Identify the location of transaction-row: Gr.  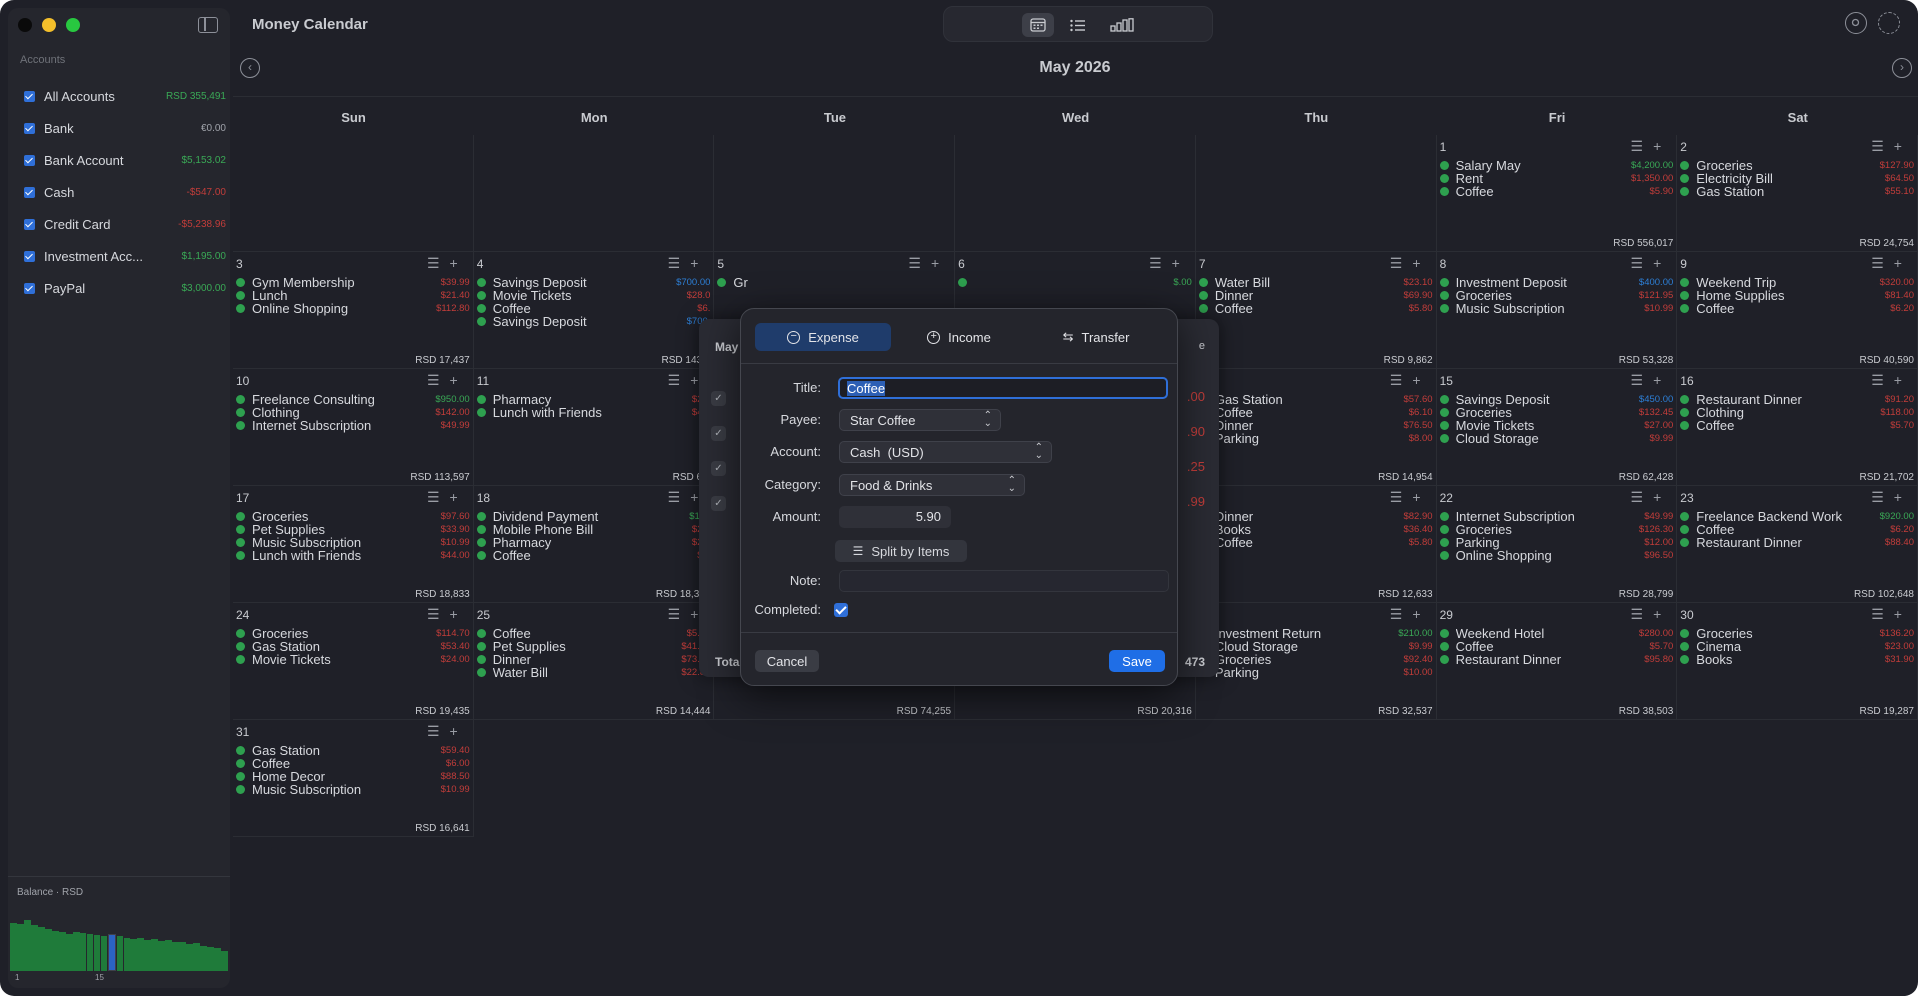
(834, 282).